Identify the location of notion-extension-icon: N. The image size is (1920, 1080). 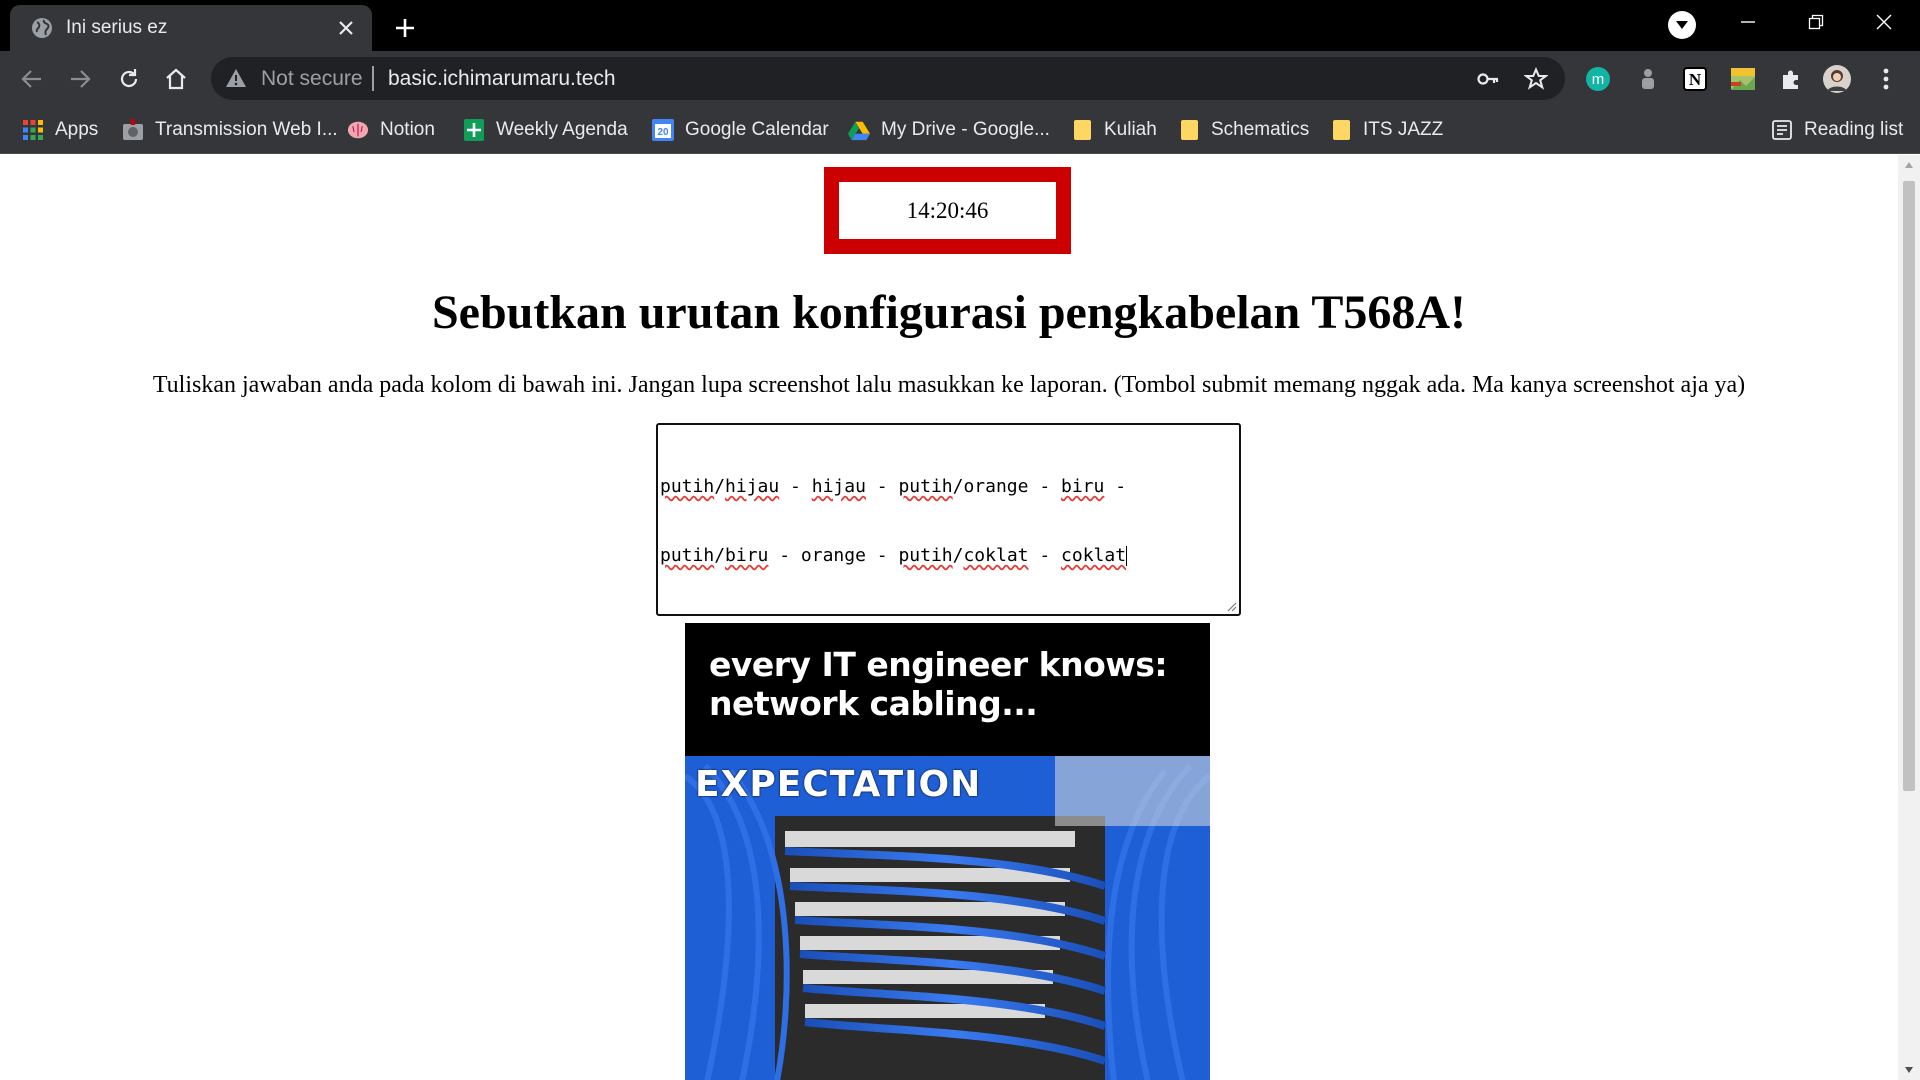
(1695, 79).